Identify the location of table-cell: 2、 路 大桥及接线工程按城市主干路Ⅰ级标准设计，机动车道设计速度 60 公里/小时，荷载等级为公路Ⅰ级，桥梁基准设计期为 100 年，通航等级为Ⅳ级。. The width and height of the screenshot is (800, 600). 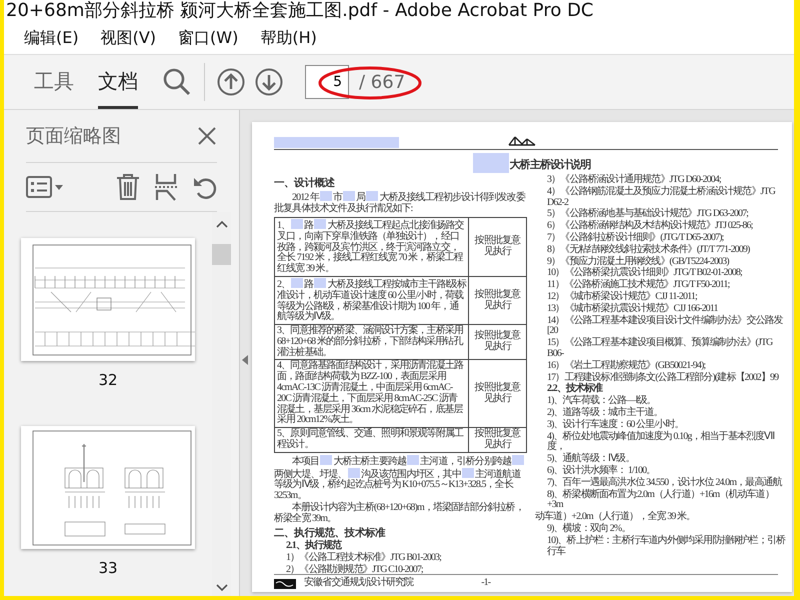
(371, 300).